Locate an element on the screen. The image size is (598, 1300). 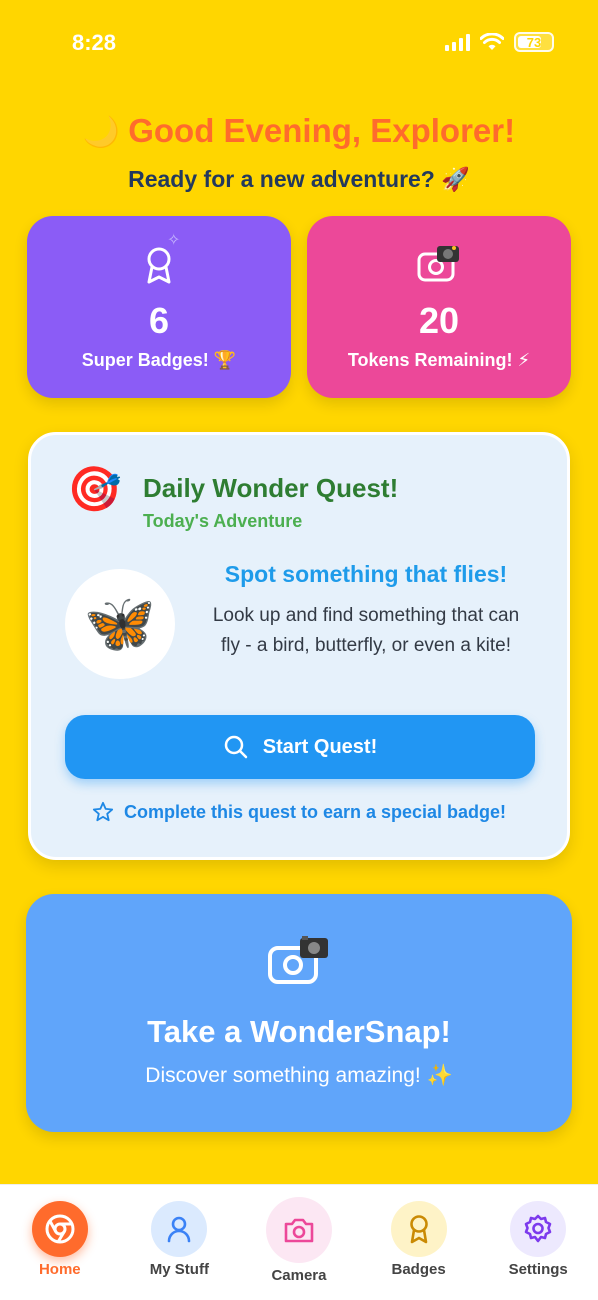
tab-my-stuff: My Stuff is located at coordinates (179, 1242).